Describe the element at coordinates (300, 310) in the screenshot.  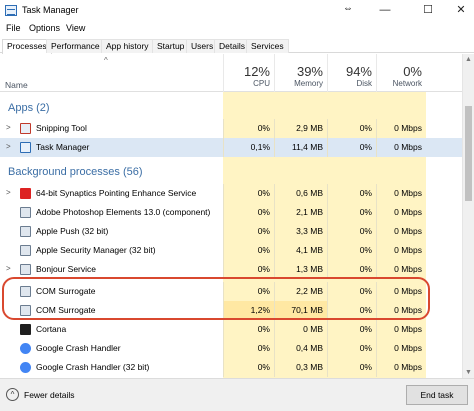
I see `memory-value: 70,1 MB` at that location.